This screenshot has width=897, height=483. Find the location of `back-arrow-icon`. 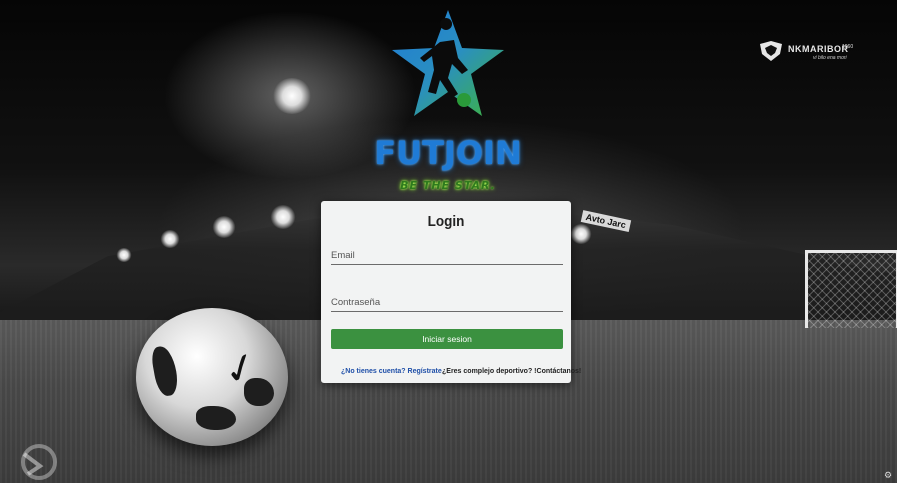

back-arrow-icon is located at coordinates (39, 460).